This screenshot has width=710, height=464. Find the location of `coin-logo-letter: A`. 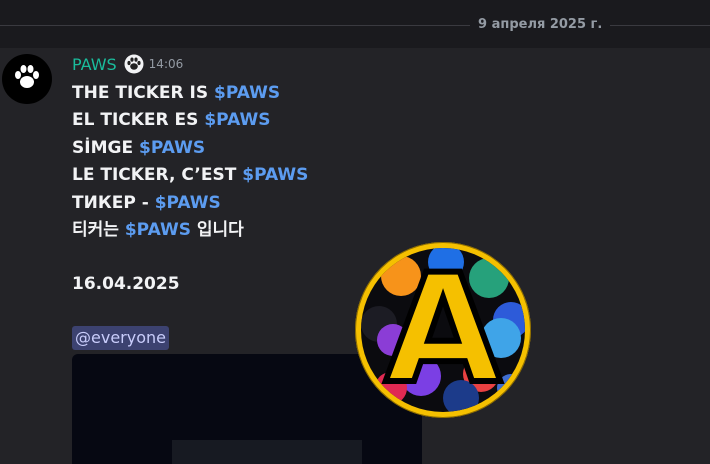

coin-logo-letter: A is located at coordinates (443, 330).